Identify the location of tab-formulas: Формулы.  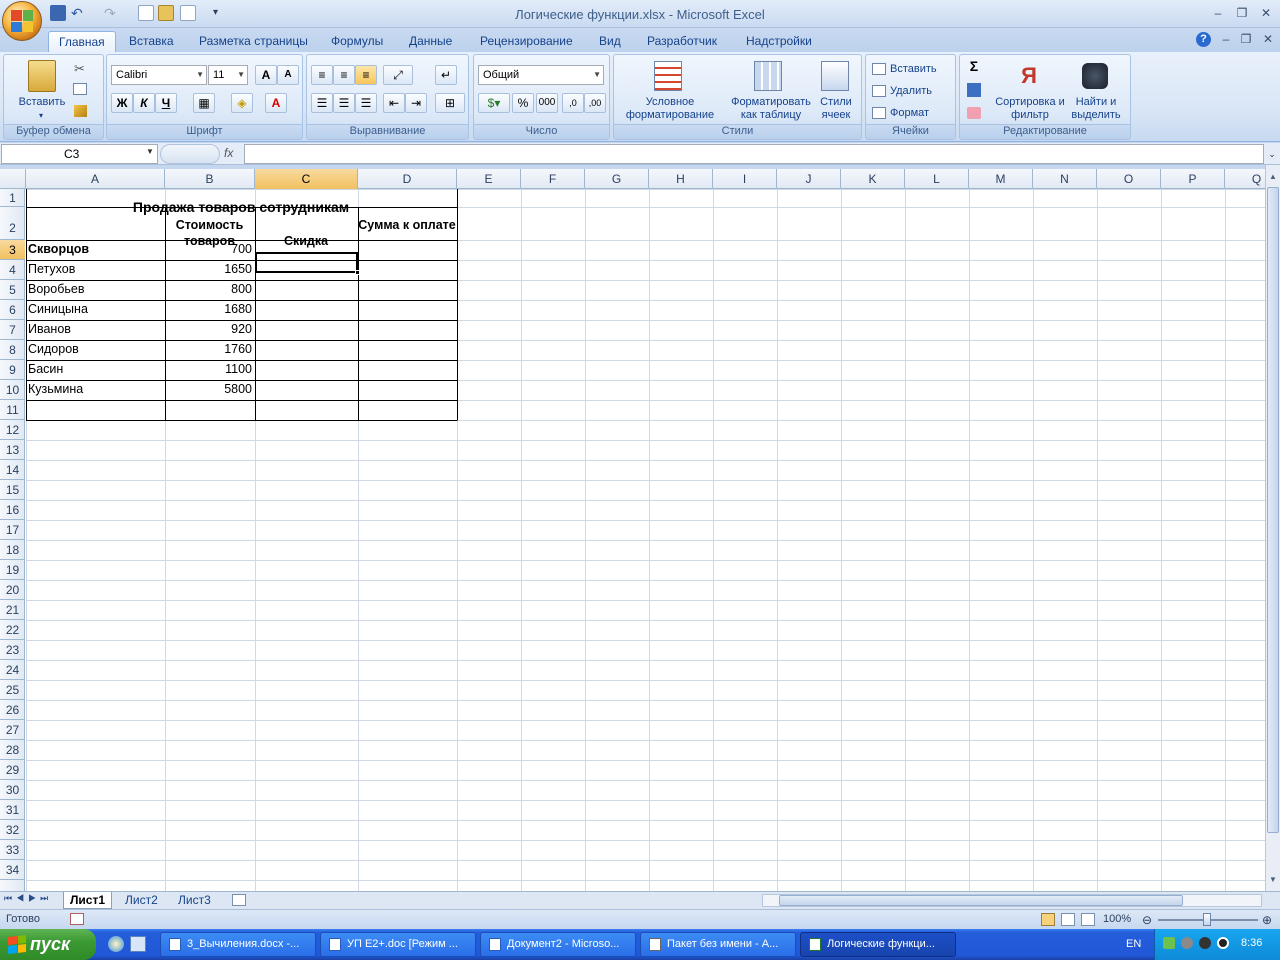
(357, 41).